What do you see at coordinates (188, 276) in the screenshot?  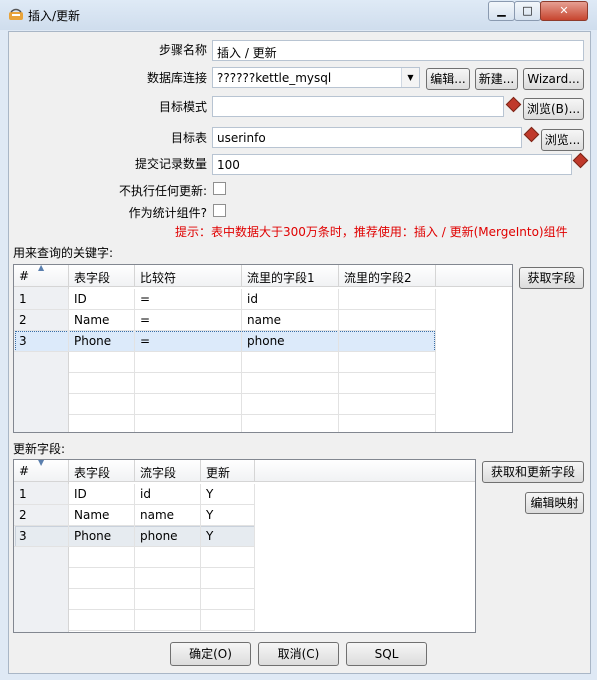 I see `column-header: 比较符` at bounding box center [188, 276].